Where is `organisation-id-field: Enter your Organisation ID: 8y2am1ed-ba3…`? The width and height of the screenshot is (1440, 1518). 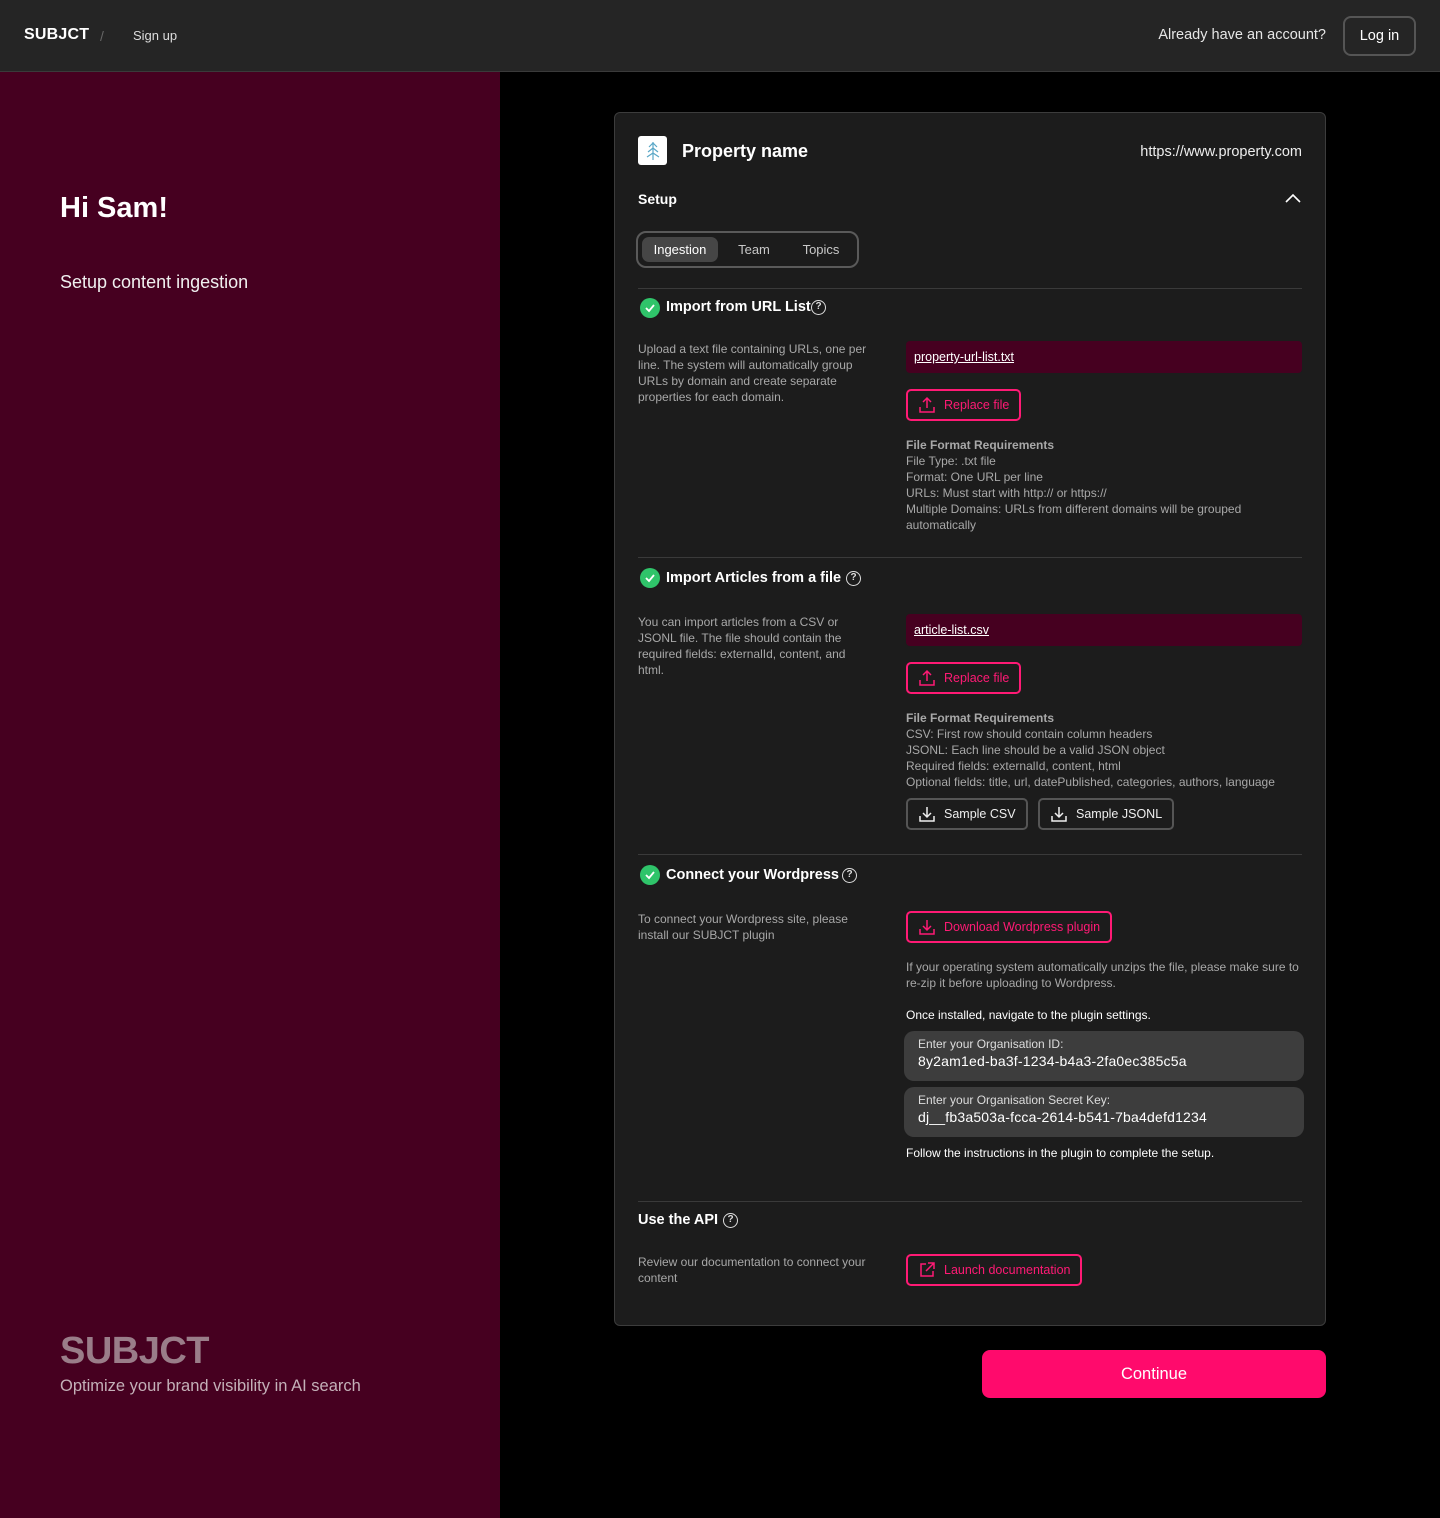 organisation-id-field: Enter your Organisation ID: 8y2am1ed-ba3… is located at coordinates (1104, 1056).